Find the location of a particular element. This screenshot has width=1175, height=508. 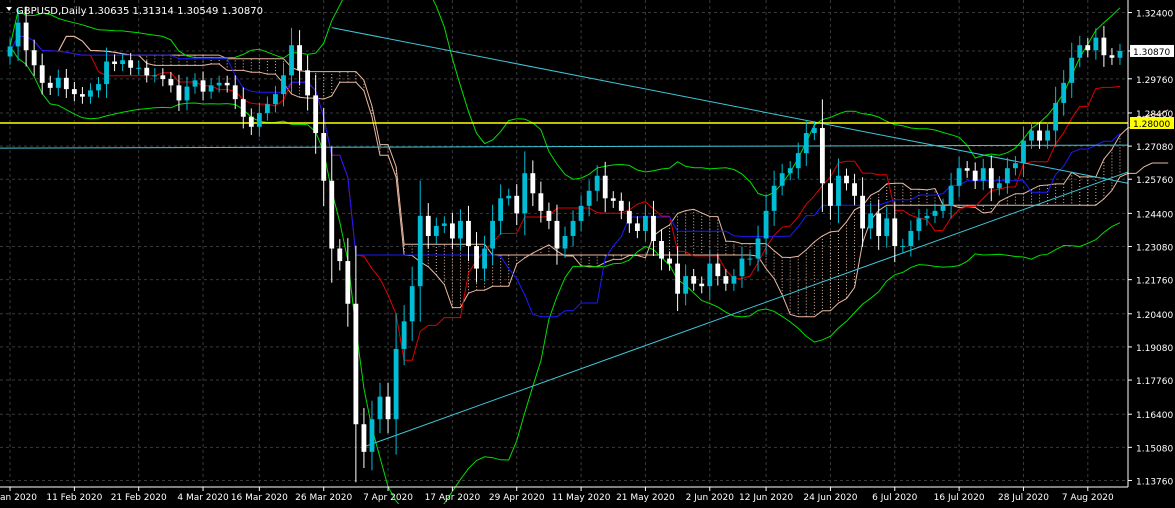

x-tick-label: 28 Jul 2020 is located at coordinates (1023, 498).